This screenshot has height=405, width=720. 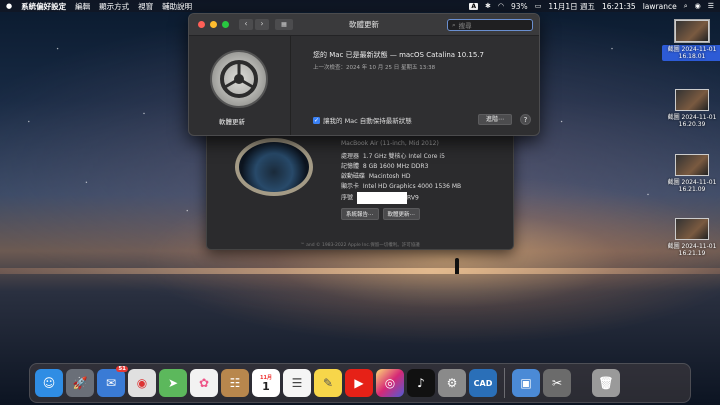 What do you see at coordinates (367, 121) in the screenshot?
I see `auto-update-label: 讓我的 Mac 自動保持最新狀態` at bounding box center [367, 121].